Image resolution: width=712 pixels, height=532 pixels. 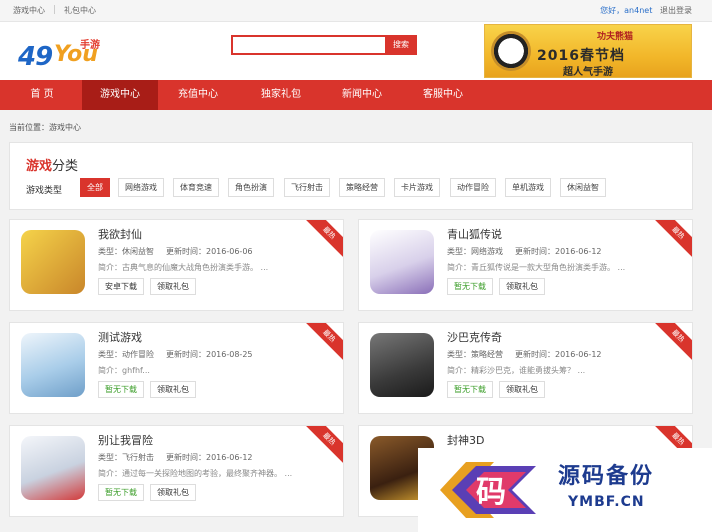 What do you see at coordinates (29, 10) in the screenshot?
I see `top-link-game-center: 游戏中心` at bounding box center [29, 10].